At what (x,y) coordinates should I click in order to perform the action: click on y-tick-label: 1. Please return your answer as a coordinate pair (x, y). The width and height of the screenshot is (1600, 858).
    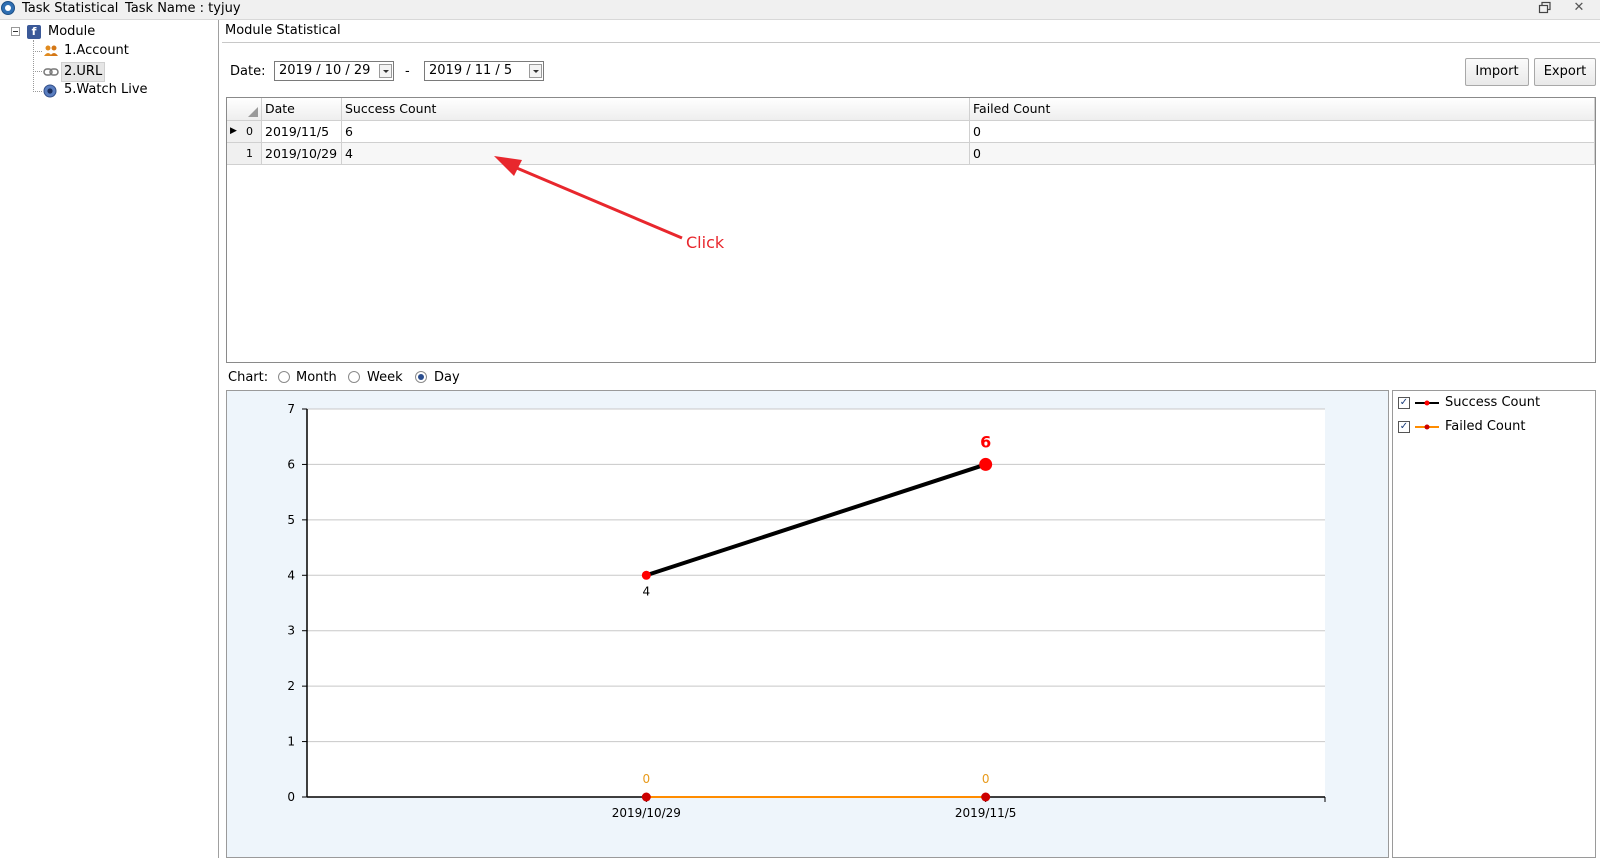
    Looking at the image, I should click on (291, 742).